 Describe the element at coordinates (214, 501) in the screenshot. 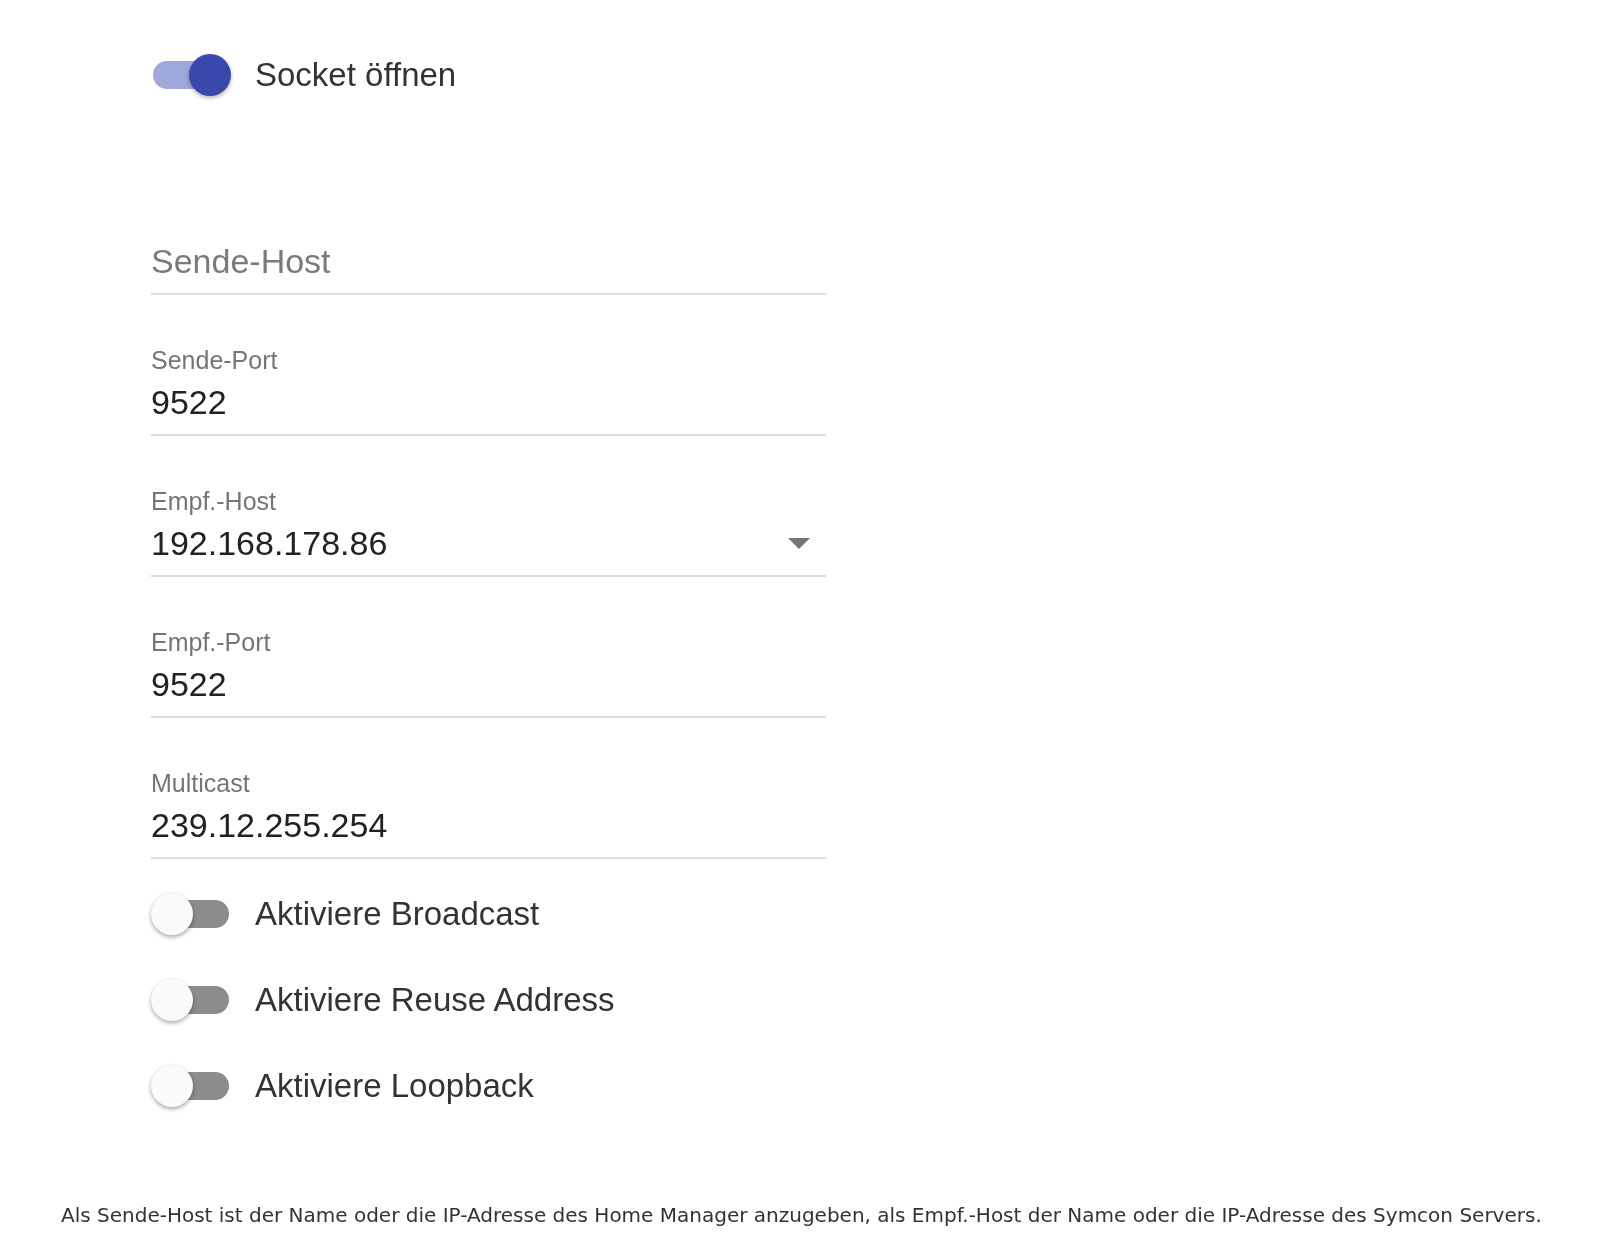

I see `field-label: Empf.-Host` at that location.